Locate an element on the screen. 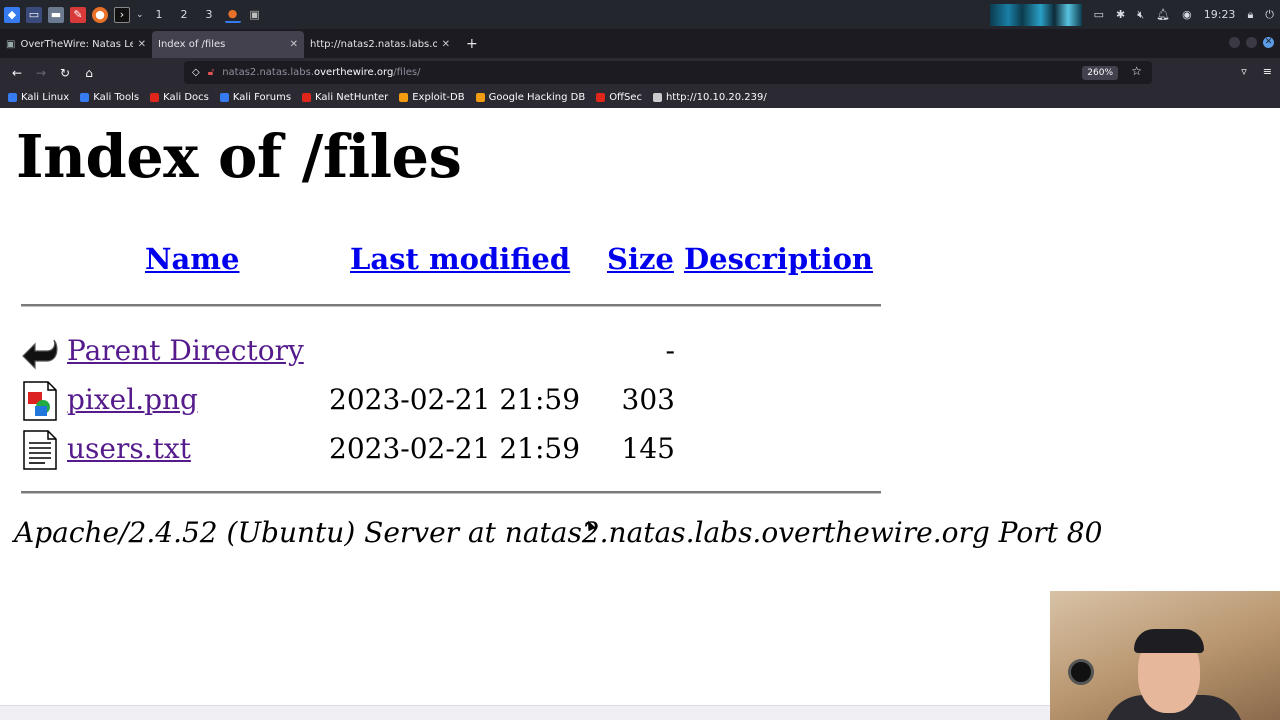 This screenshot has width=1280, height=720. file-link-users-txt: users.txt is located at coordinates (129, 448).